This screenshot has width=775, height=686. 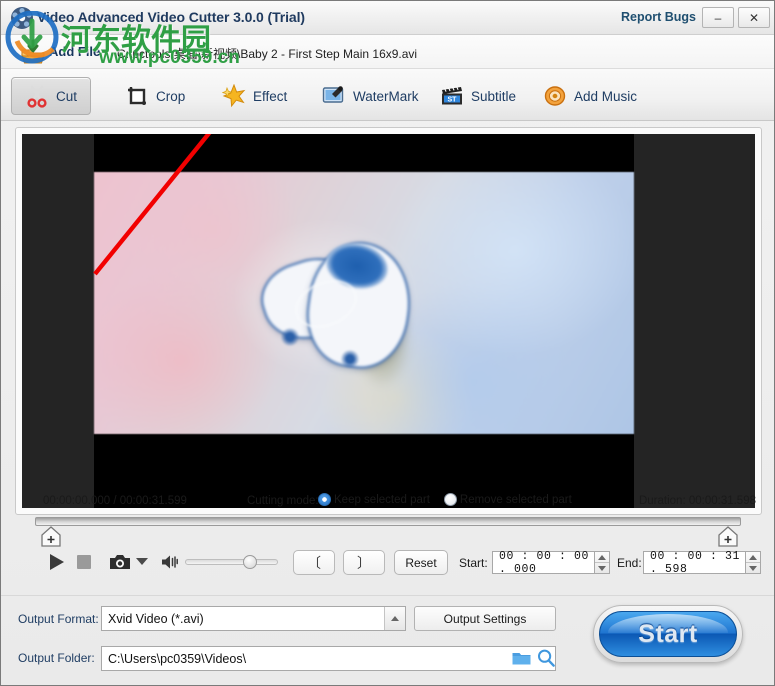 What do you see at coordinates (51, 536) in the screenshot?
I see `trim-handle-start` at bounding box center [51, 536].